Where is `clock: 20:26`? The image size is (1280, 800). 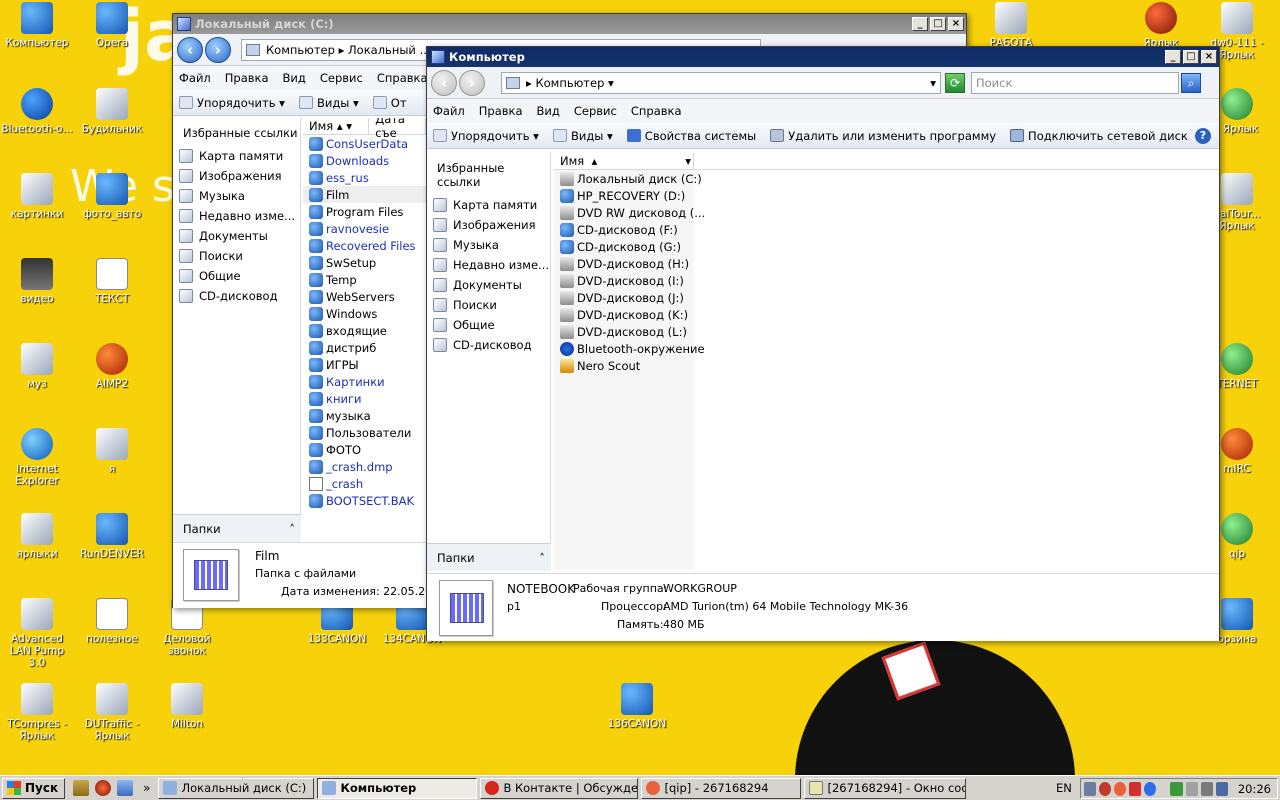
clock: 20:26 is located at coordinates (1254, 789).